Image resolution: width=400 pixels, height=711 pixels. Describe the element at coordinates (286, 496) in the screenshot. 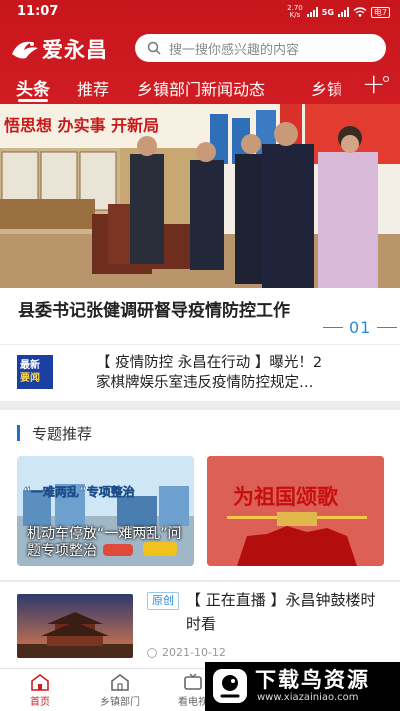

I see `card-headline-2: 为祖国颂歌` at that location.